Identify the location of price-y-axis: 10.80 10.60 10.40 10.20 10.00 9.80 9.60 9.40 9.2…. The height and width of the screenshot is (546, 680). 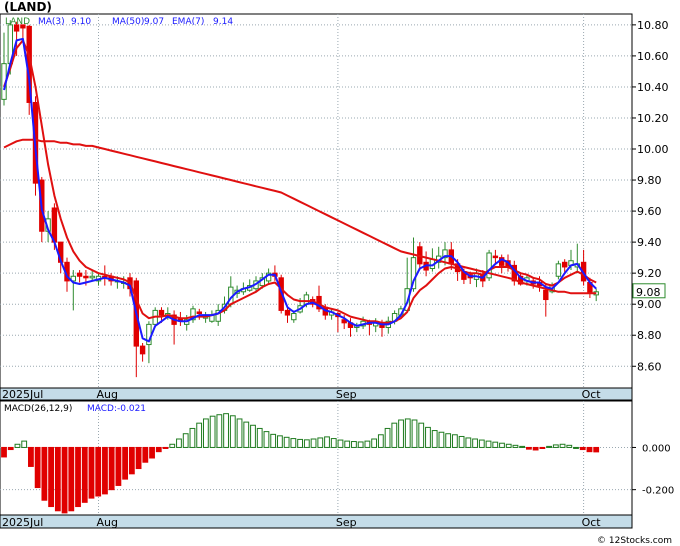
(650, 196).